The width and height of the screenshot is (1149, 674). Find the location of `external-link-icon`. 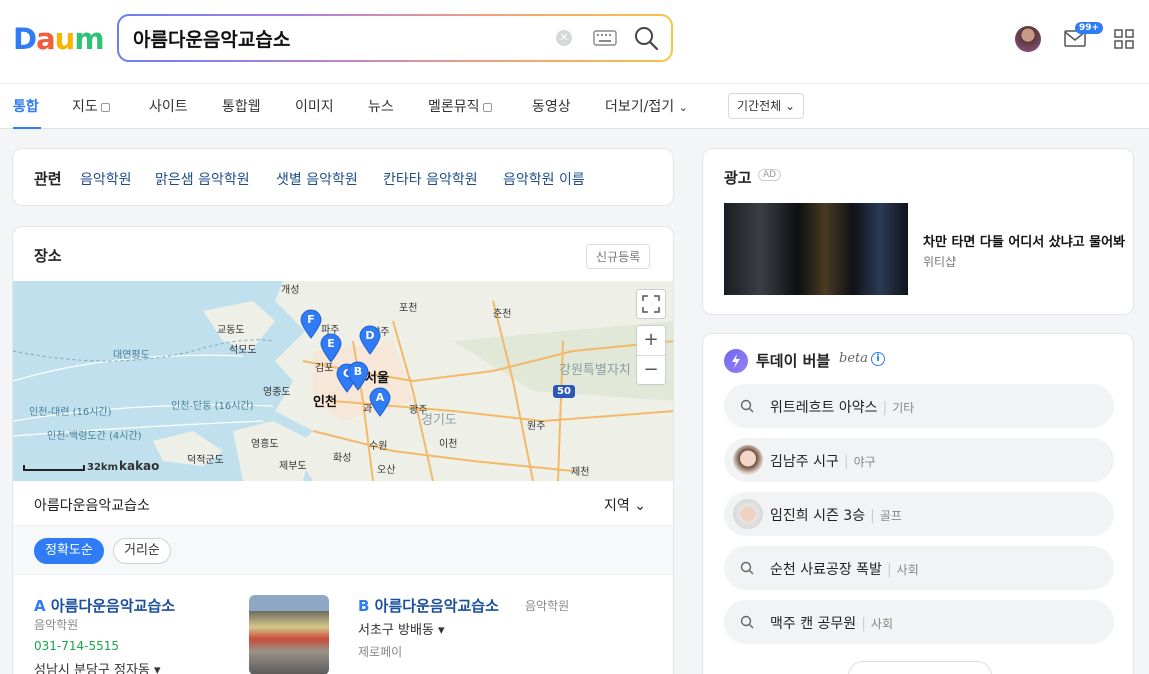

external-link-icon is located at coordinates (105, 107).